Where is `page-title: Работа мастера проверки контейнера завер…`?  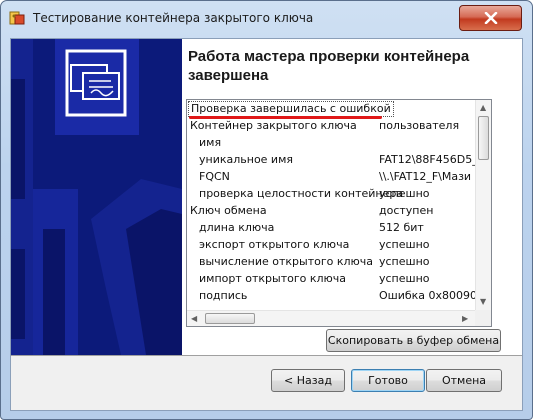 page-title: Работа мастера проверки контейнера завер… is located at coordinates (329, 66).